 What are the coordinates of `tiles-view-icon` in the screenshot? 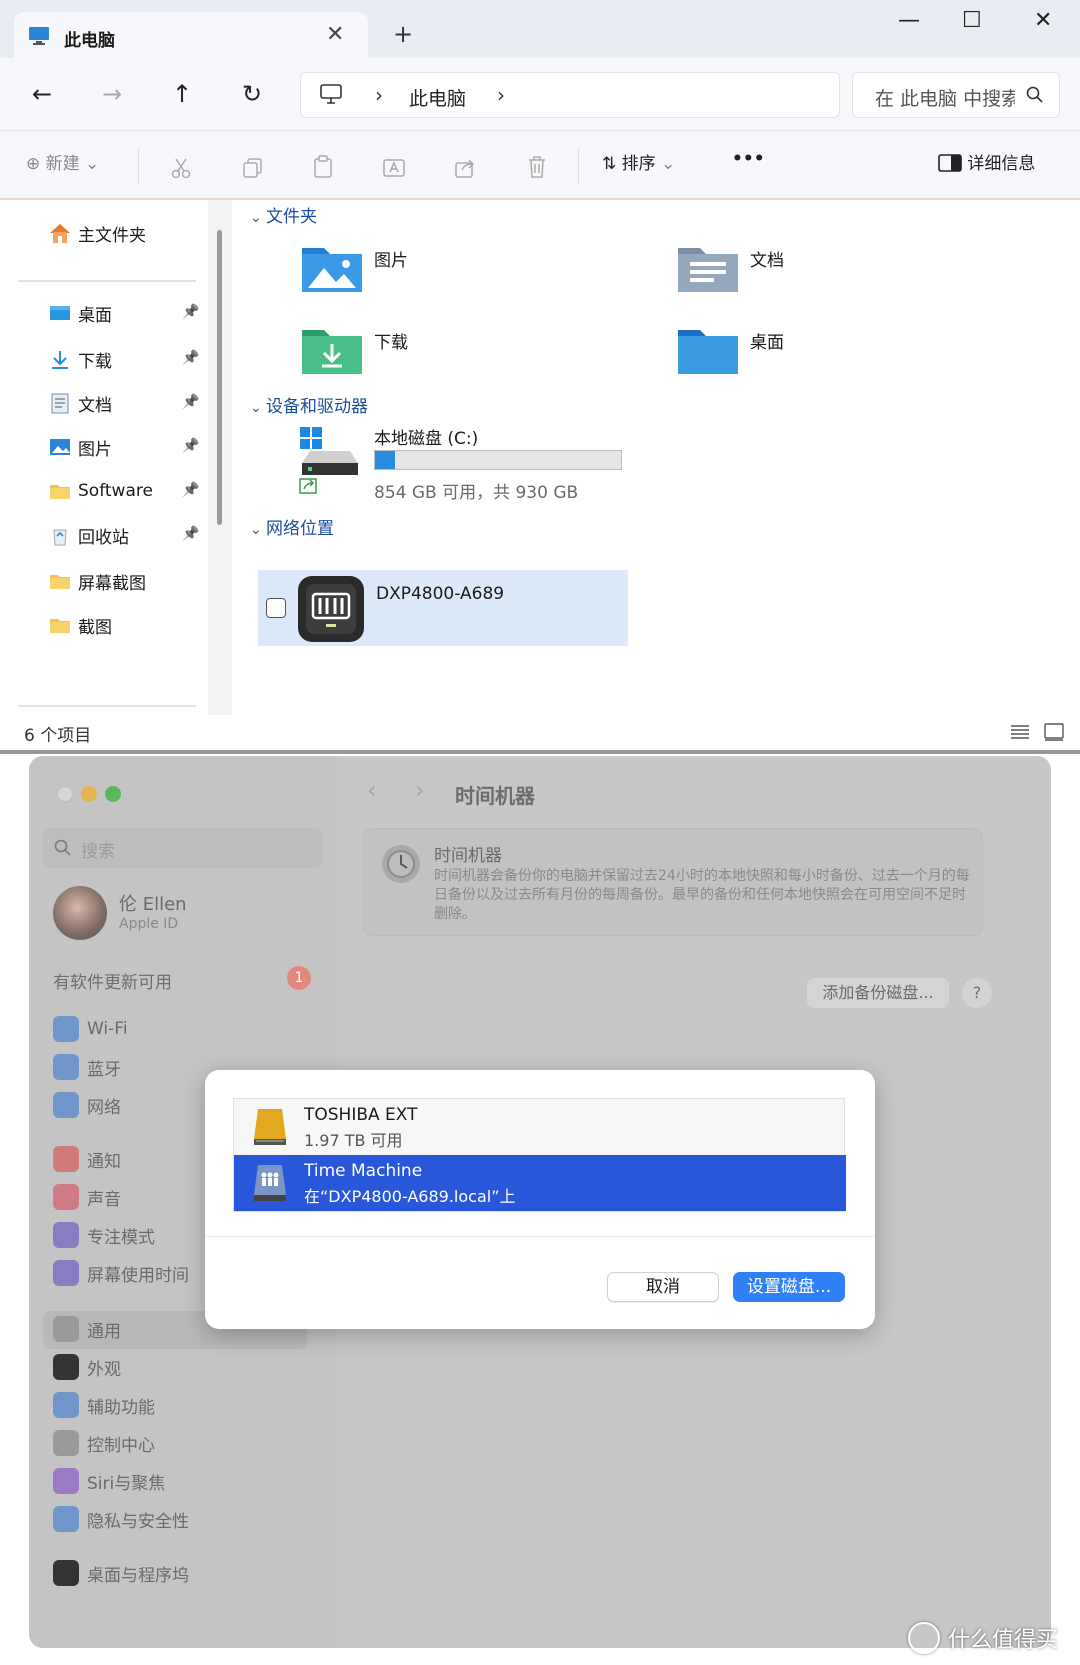 It's located at (1054, 732).